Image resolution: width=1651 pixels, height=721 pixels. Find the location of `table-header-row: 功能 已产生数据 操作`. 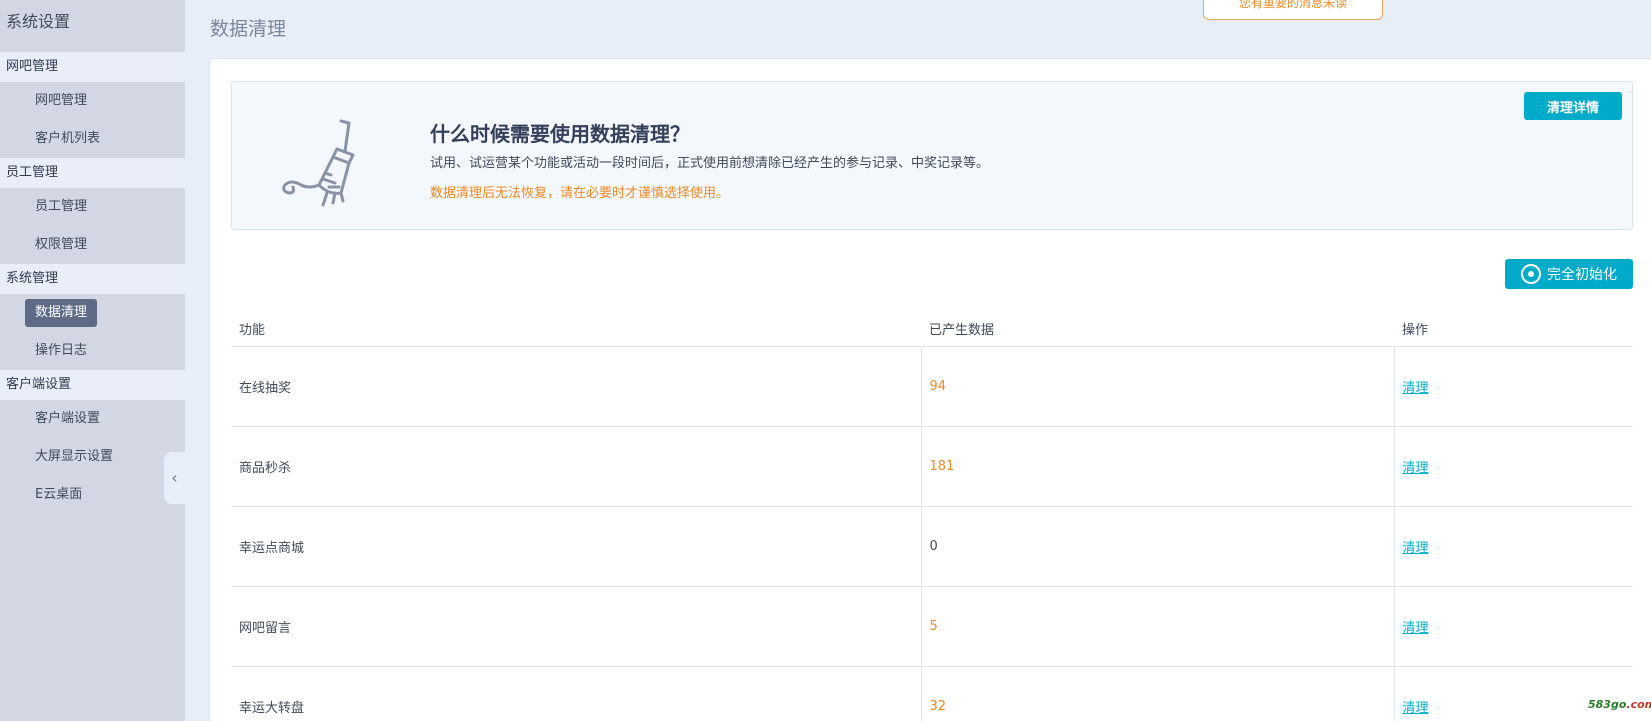

table-header-row: 功能 已产生数据 操作 is located at coordinates (932, 329).